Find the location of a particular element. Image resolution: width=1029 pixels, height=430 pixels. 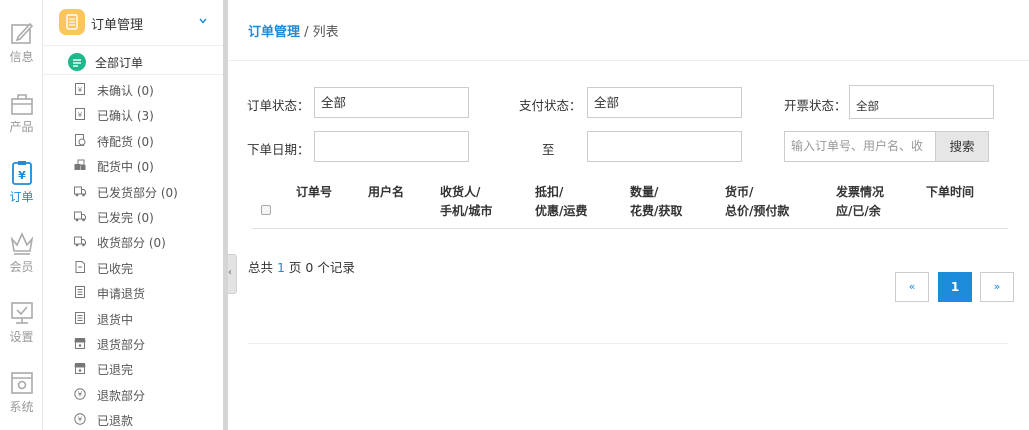

rail-label: 会员 is located at coordinates (21, 267).